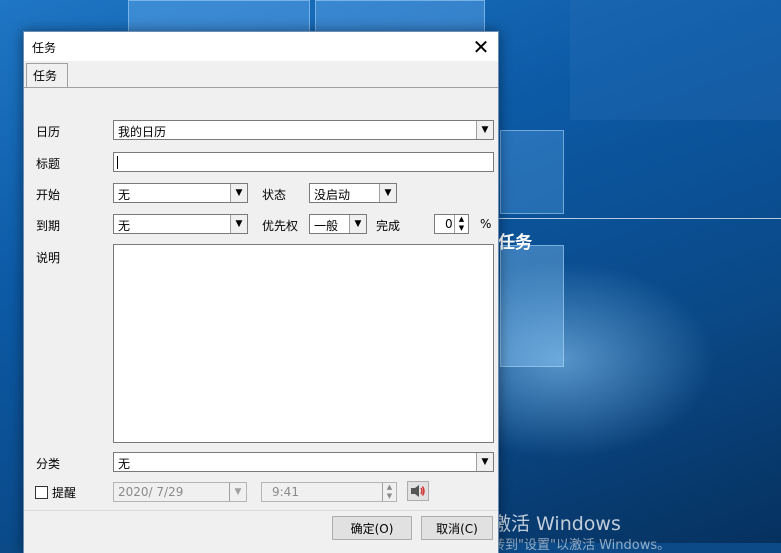 This screenshot has width=781, height=553. What do you see at coordinates (124, 464) in the screenshot?
I see `category-value: 无` at bounding box center [124, 464].